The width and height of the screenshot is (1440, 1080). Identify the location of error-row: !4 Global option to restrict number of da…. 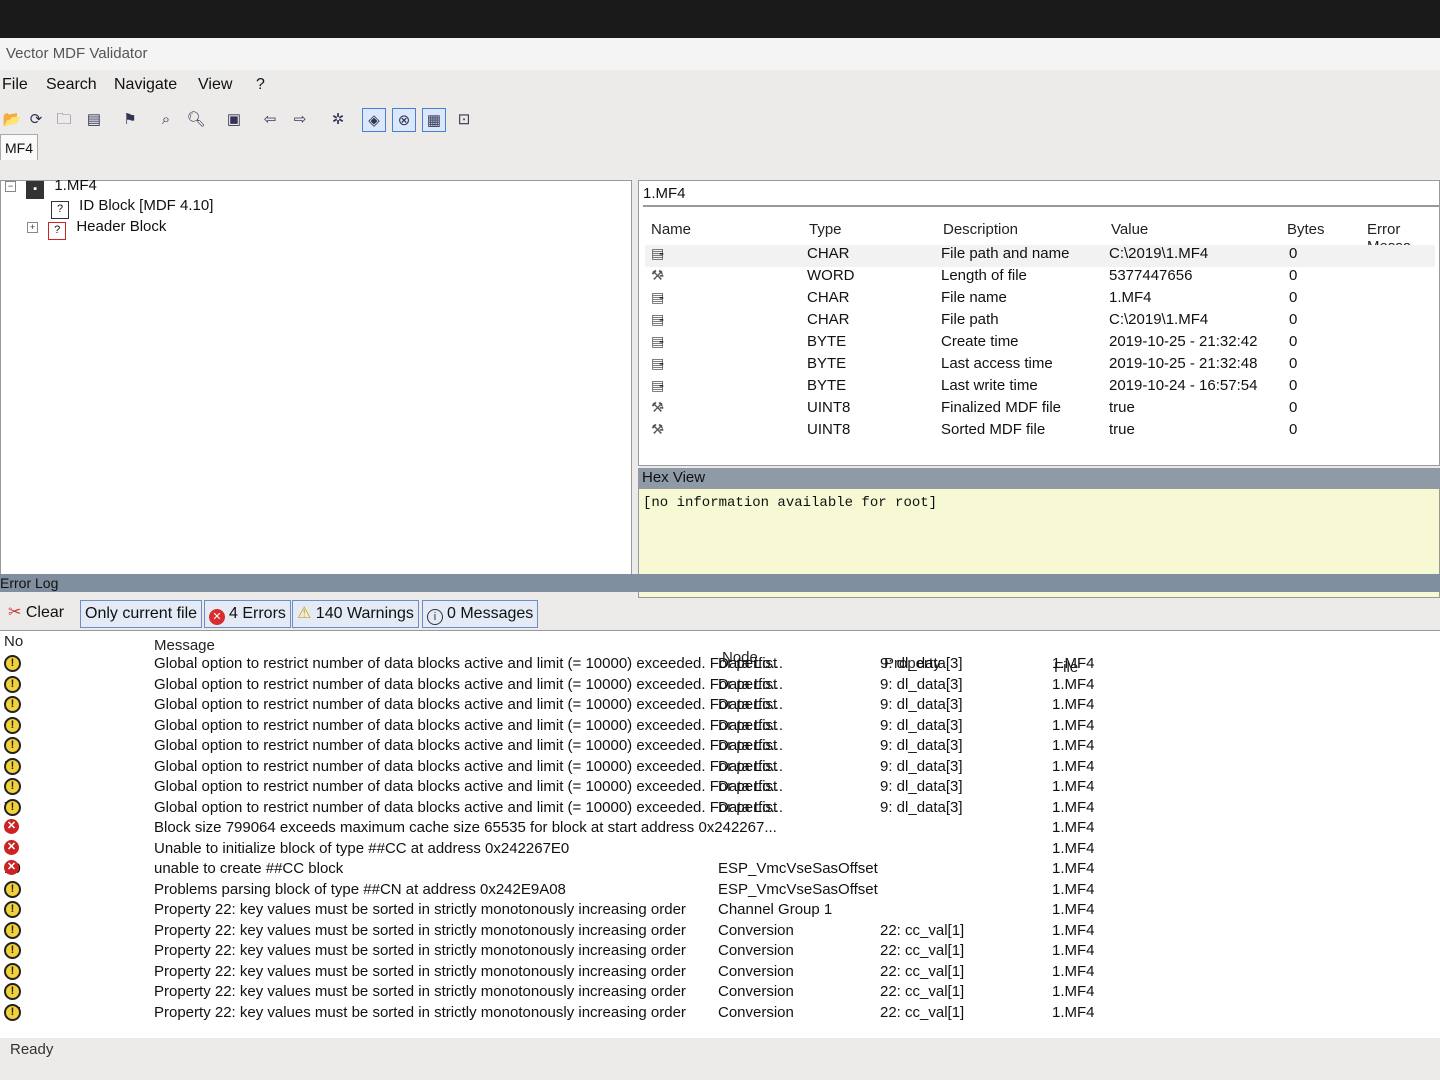
(720, 747).